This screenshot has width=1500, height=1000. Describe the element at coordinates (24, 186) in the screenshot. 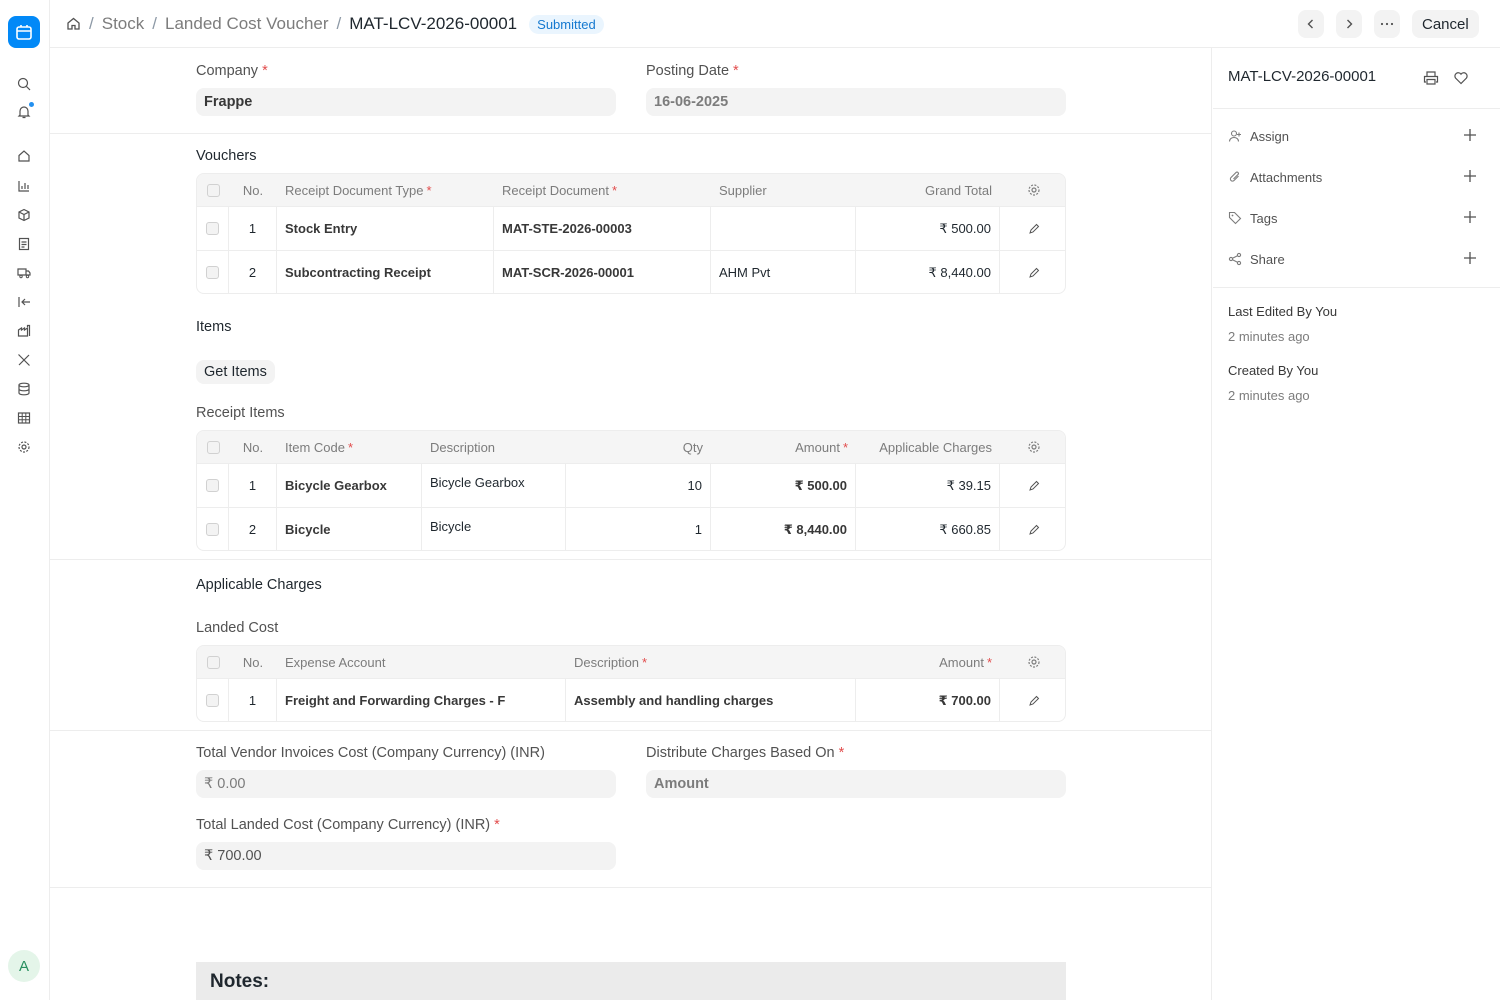

I see `chart-icon` at that location.